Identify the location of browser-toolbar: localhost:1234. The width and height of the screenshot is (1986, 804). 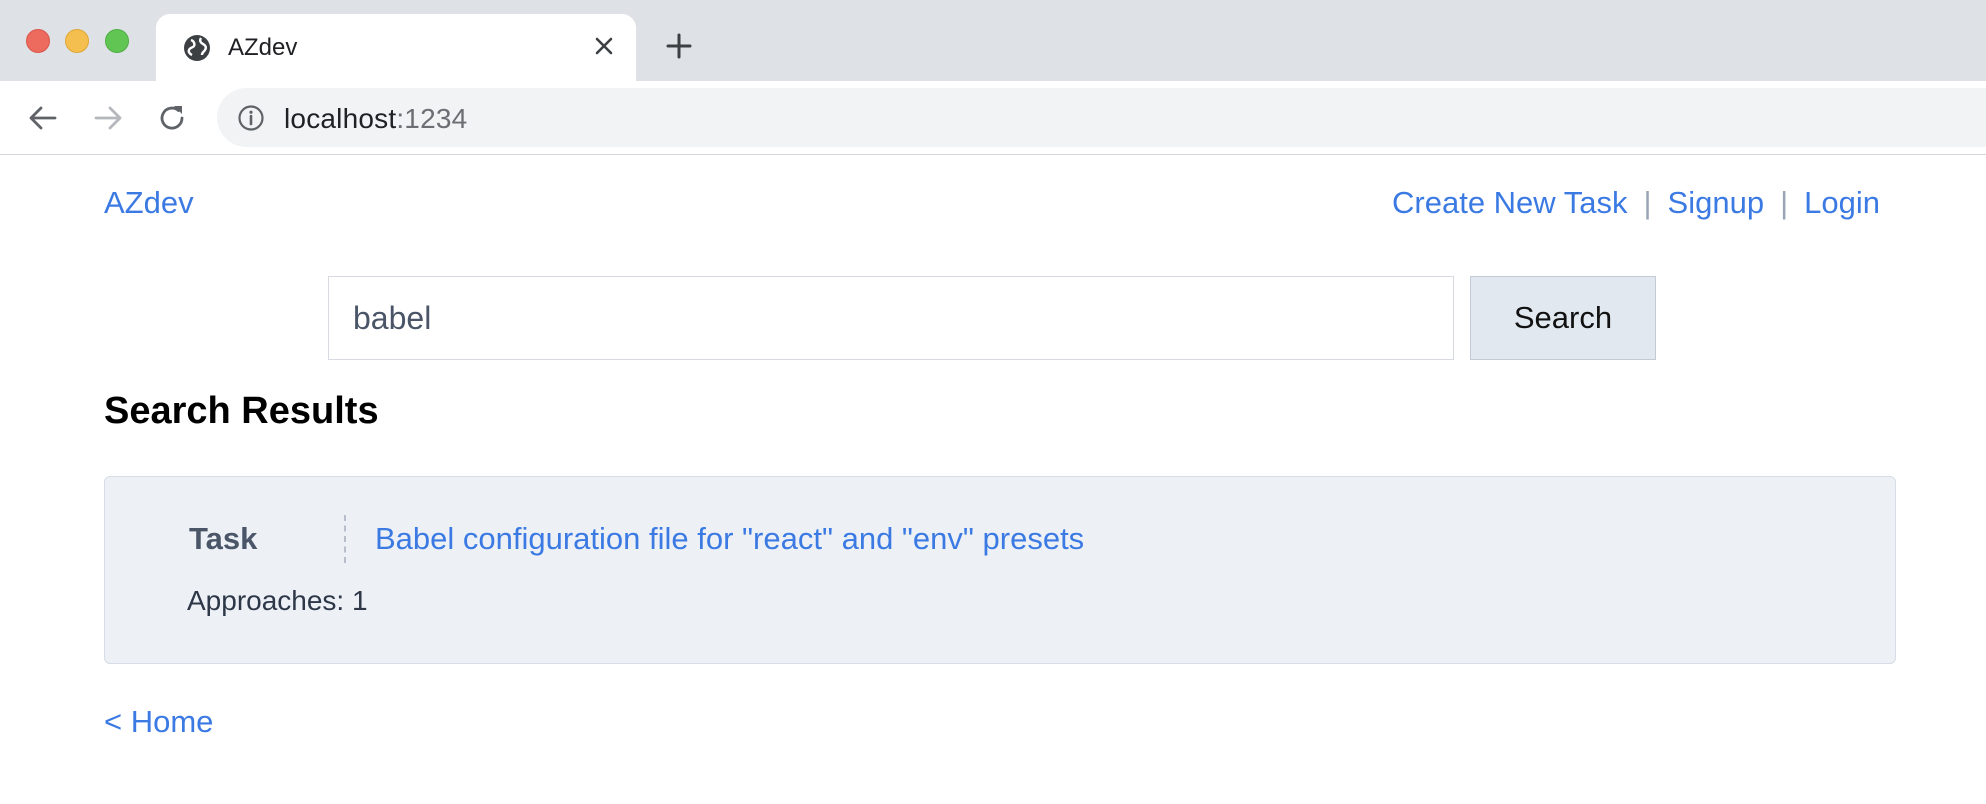
(993, 118).